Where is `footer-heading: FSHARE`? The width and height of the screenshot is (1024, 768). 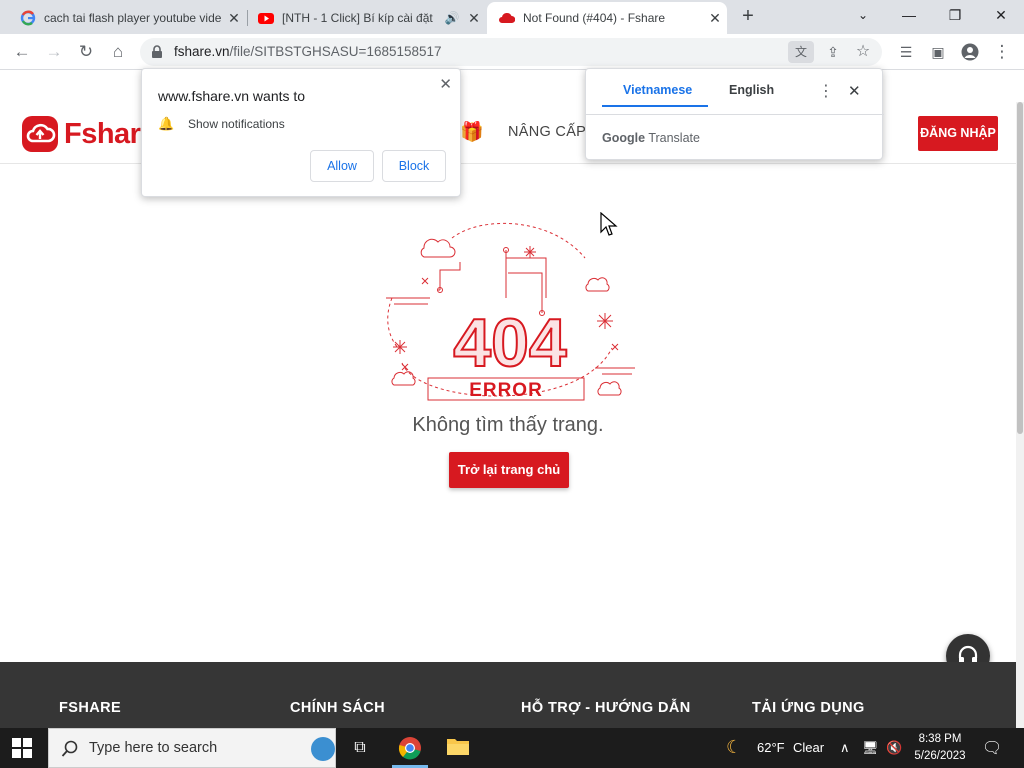
footer-heading: FSHARE is located at coordinates (90, 708).